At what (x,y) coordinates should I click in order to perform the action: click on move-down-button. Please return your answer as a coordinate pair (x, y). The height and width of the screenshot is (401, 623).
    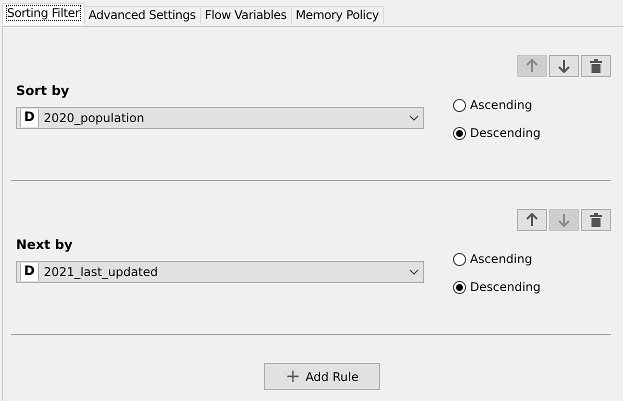
    Looking at the image, I should click on (564, 66).